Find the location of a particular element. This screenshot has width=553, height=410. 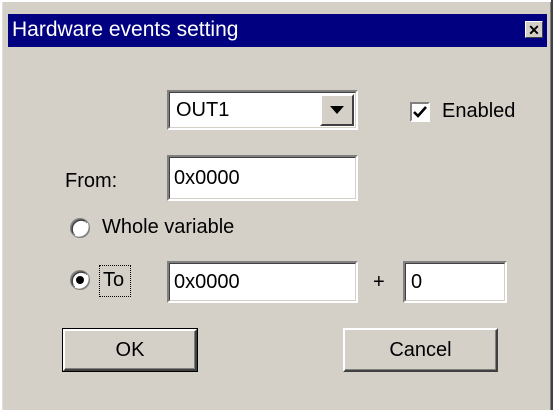

checkmark-icon is located at coordinates (420, 112).